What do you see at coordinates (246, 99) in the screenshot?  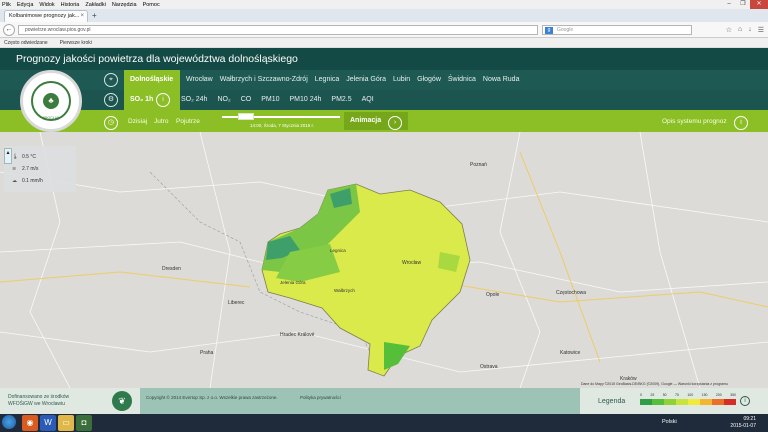 I see `param-co: CO` at bounding box center [246, 99].